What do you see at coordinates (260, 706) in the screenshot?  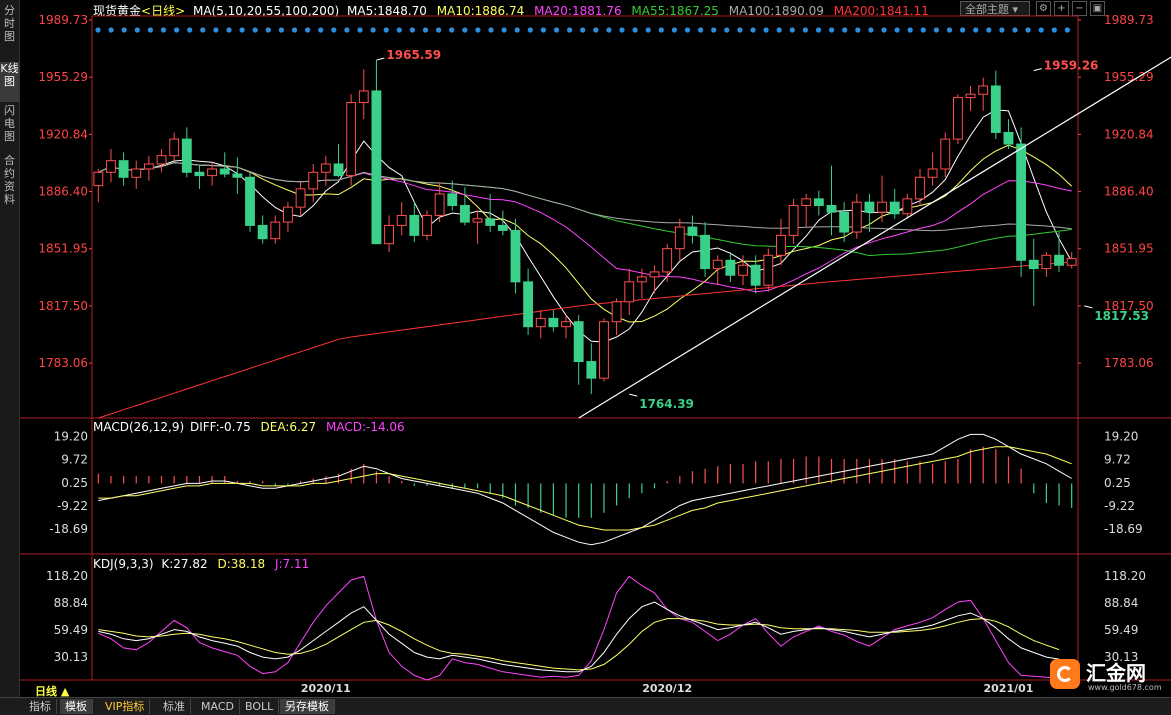 I see `tab-boll: BOLL` at bounding box center [260, 706].